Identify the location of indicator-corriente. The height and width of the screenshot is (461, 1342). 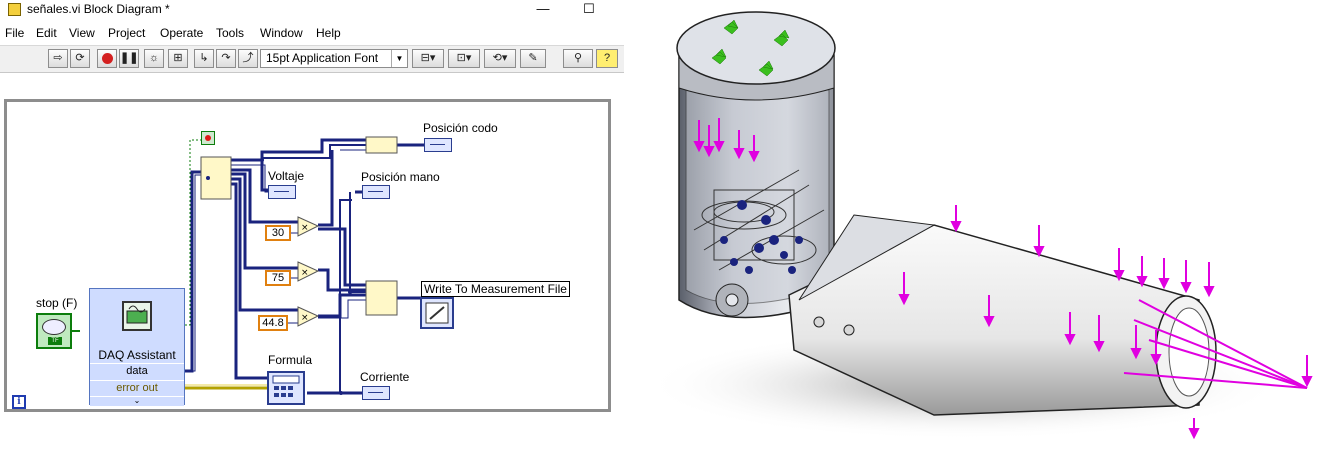
(376, 393).